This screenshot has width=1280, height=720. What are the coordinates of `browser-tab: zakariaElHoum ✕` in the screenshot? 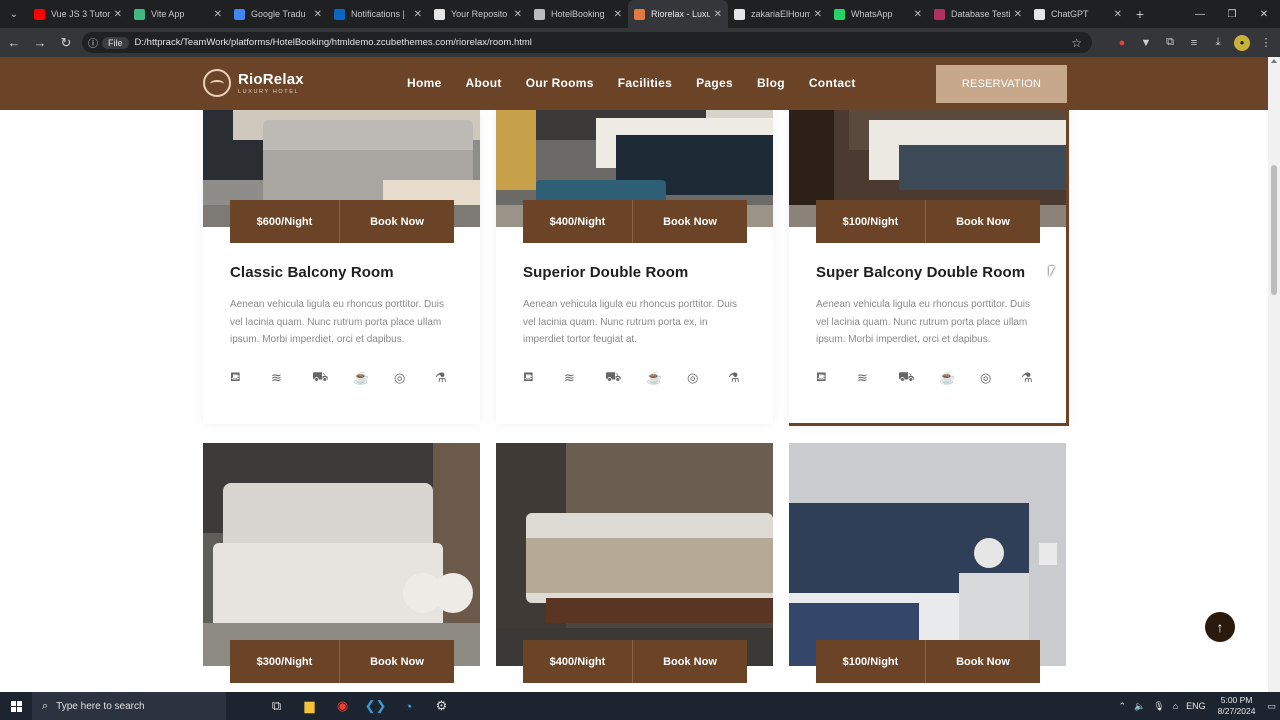 It's located at (778, 14).